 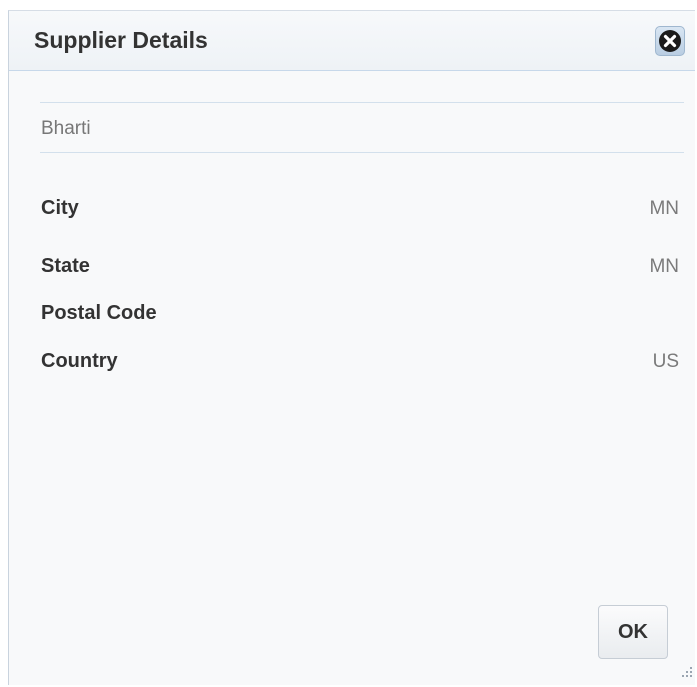 I want to click on city-value: MN, so click(x=664, y=208).